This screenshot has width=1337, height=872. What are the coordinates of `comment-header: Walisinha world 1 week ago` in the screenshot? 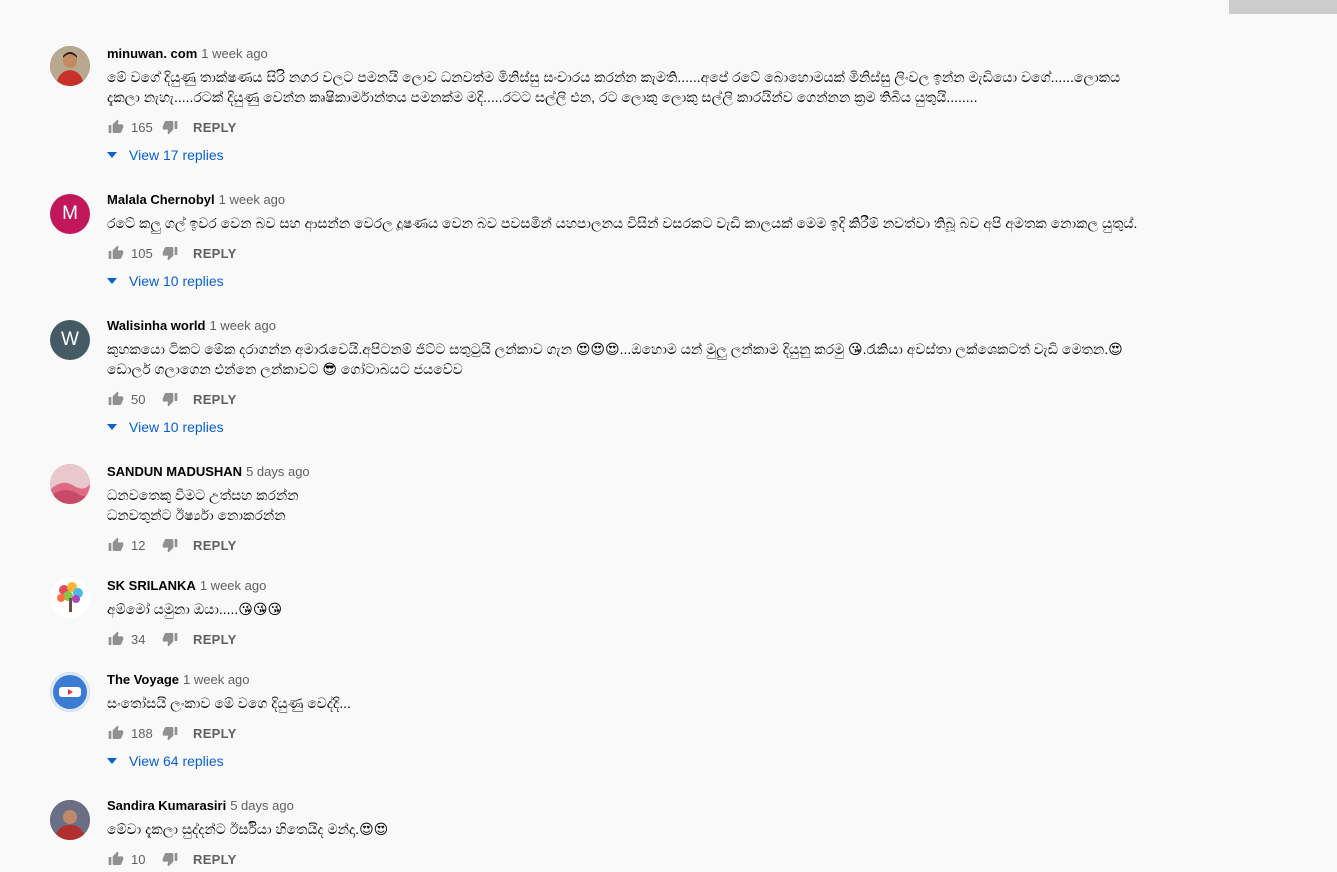 It's located at (191, 326).